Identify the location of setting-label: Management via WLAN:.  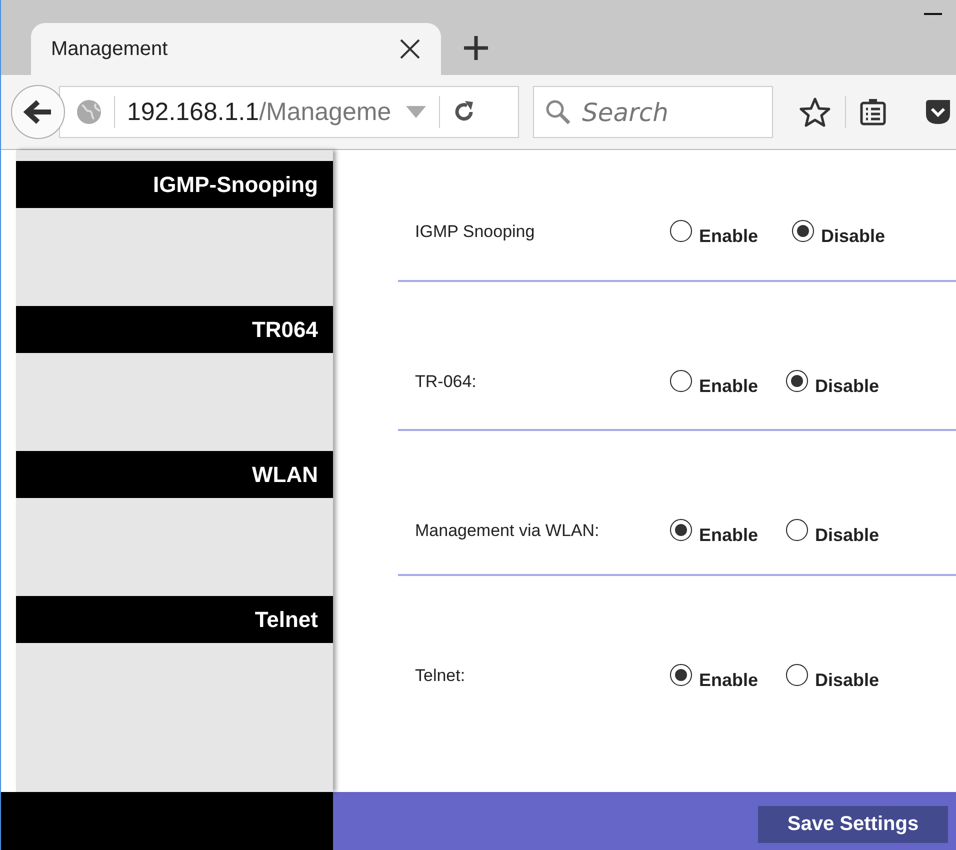
(507, 530).